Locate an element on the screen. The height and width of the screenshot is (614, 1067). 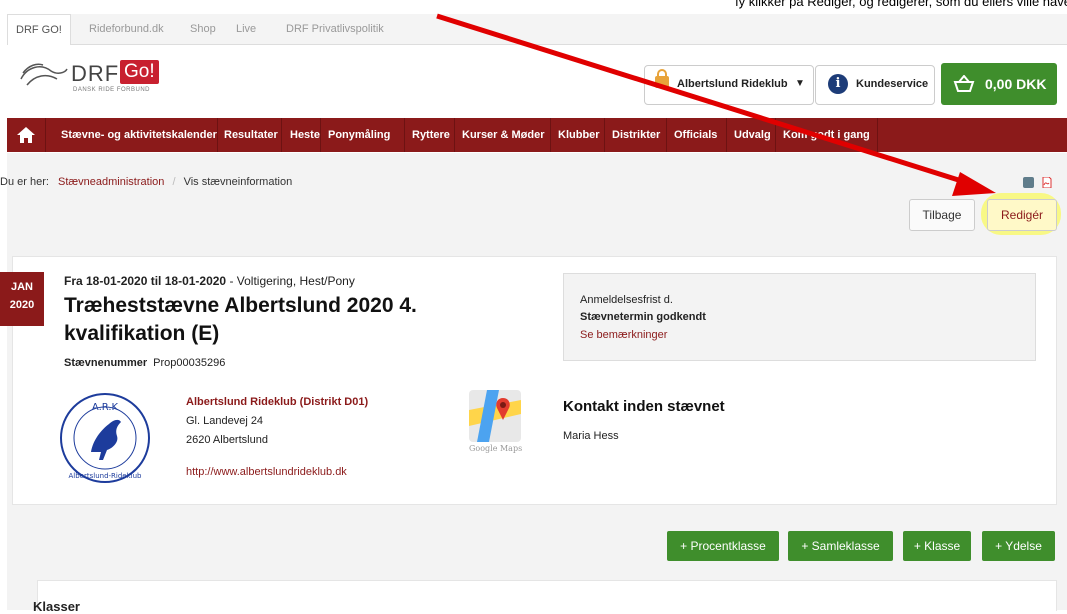
edit-button: Redigér is located at coordinates (1022, 215).